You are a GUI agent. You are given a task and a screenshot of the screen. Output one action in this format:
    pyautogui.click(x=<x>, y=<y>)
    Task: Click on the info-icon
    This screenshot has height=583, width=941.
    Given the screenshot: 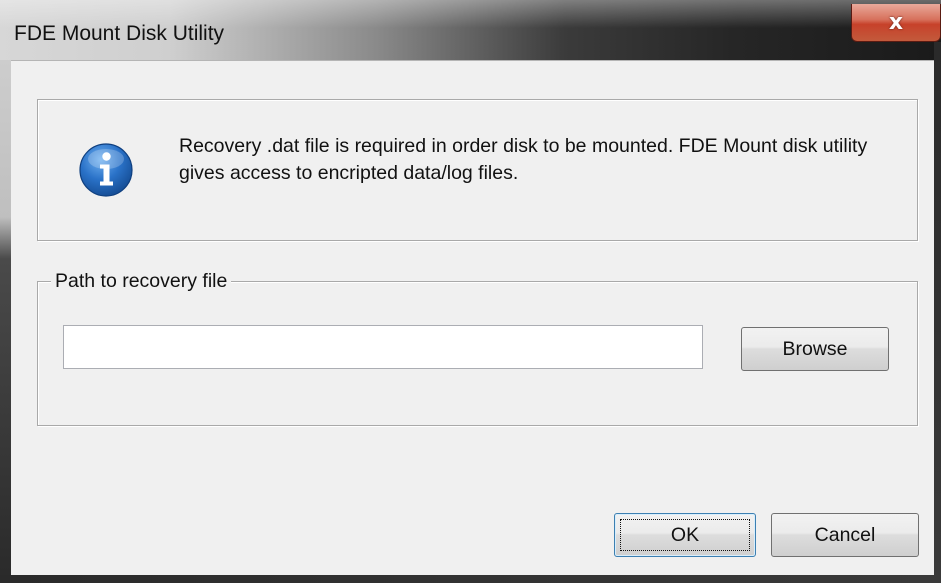 What is the action you would take?
    pyautogui.click(x=106, y=170)
    